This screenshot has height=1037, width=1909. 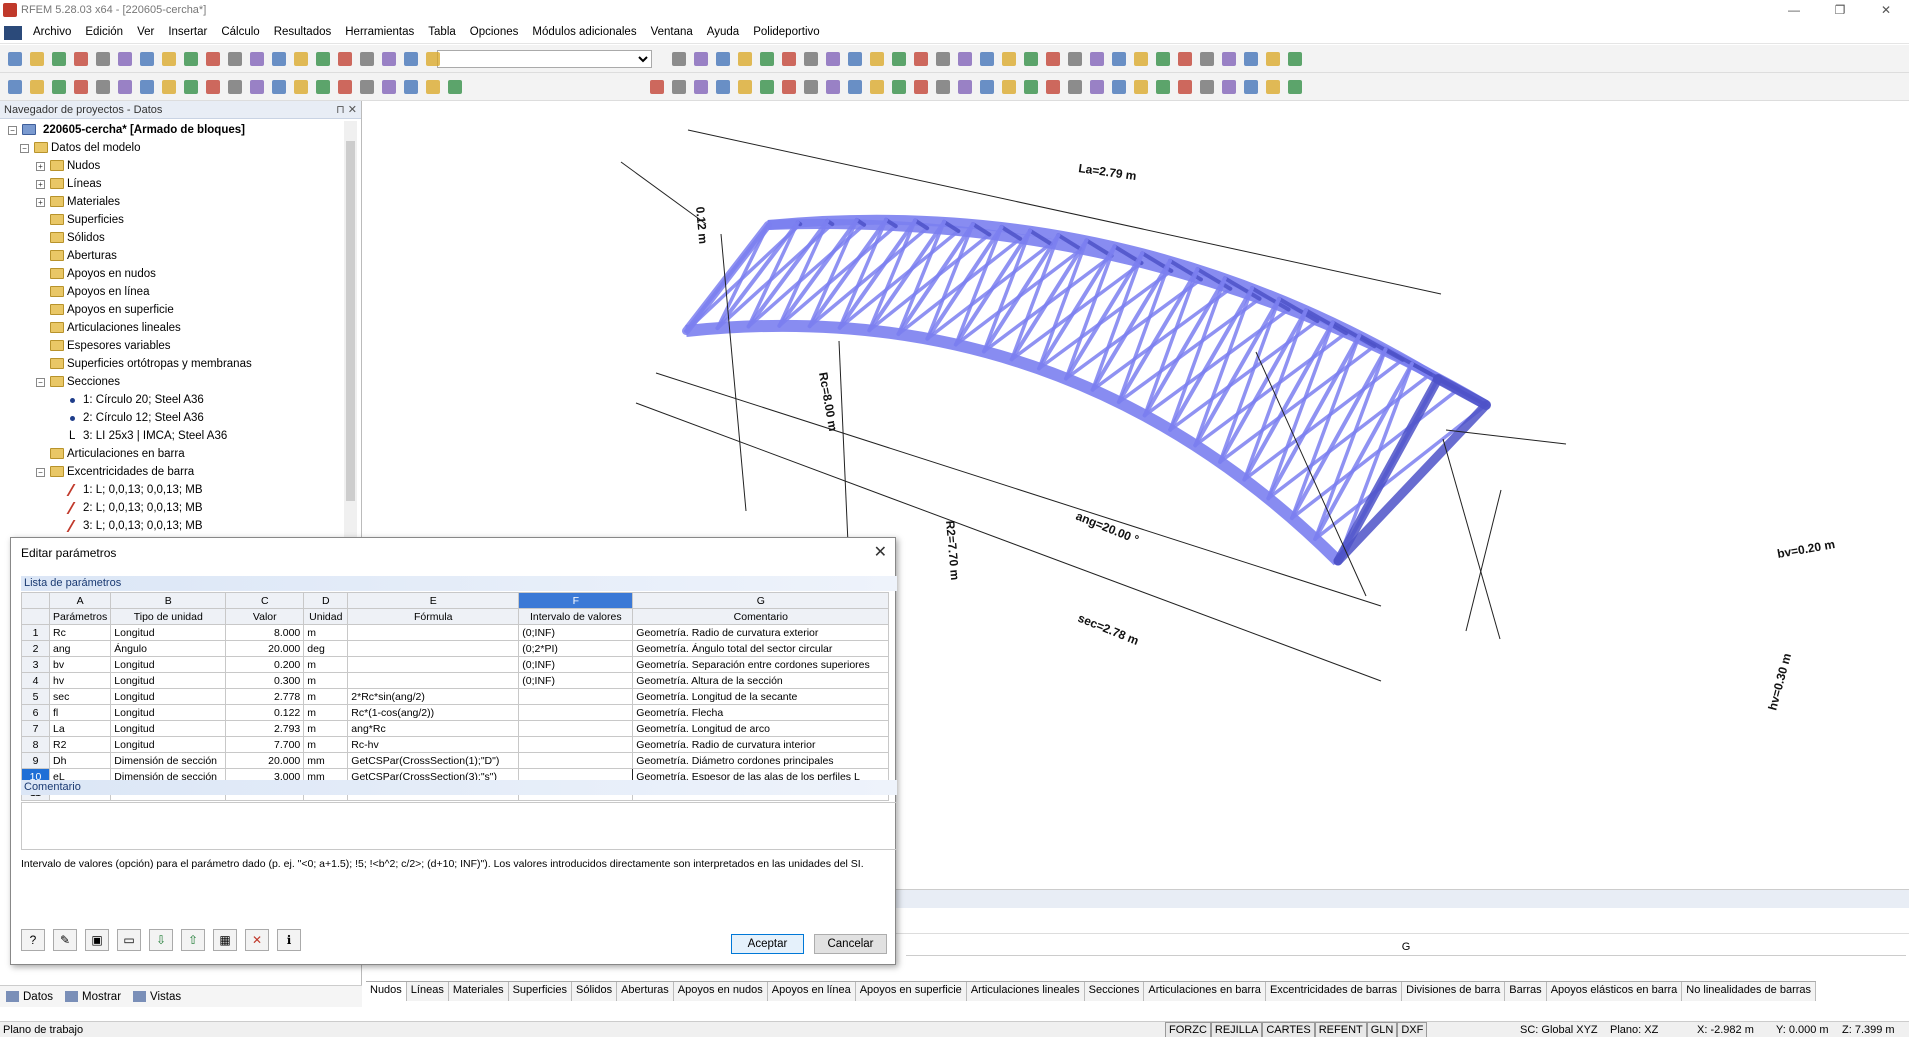 What do you see at coordinates (180, 148) in the screenshot?
I see `tree-item: − Datos del modelo` at bounding box center [180, 148].